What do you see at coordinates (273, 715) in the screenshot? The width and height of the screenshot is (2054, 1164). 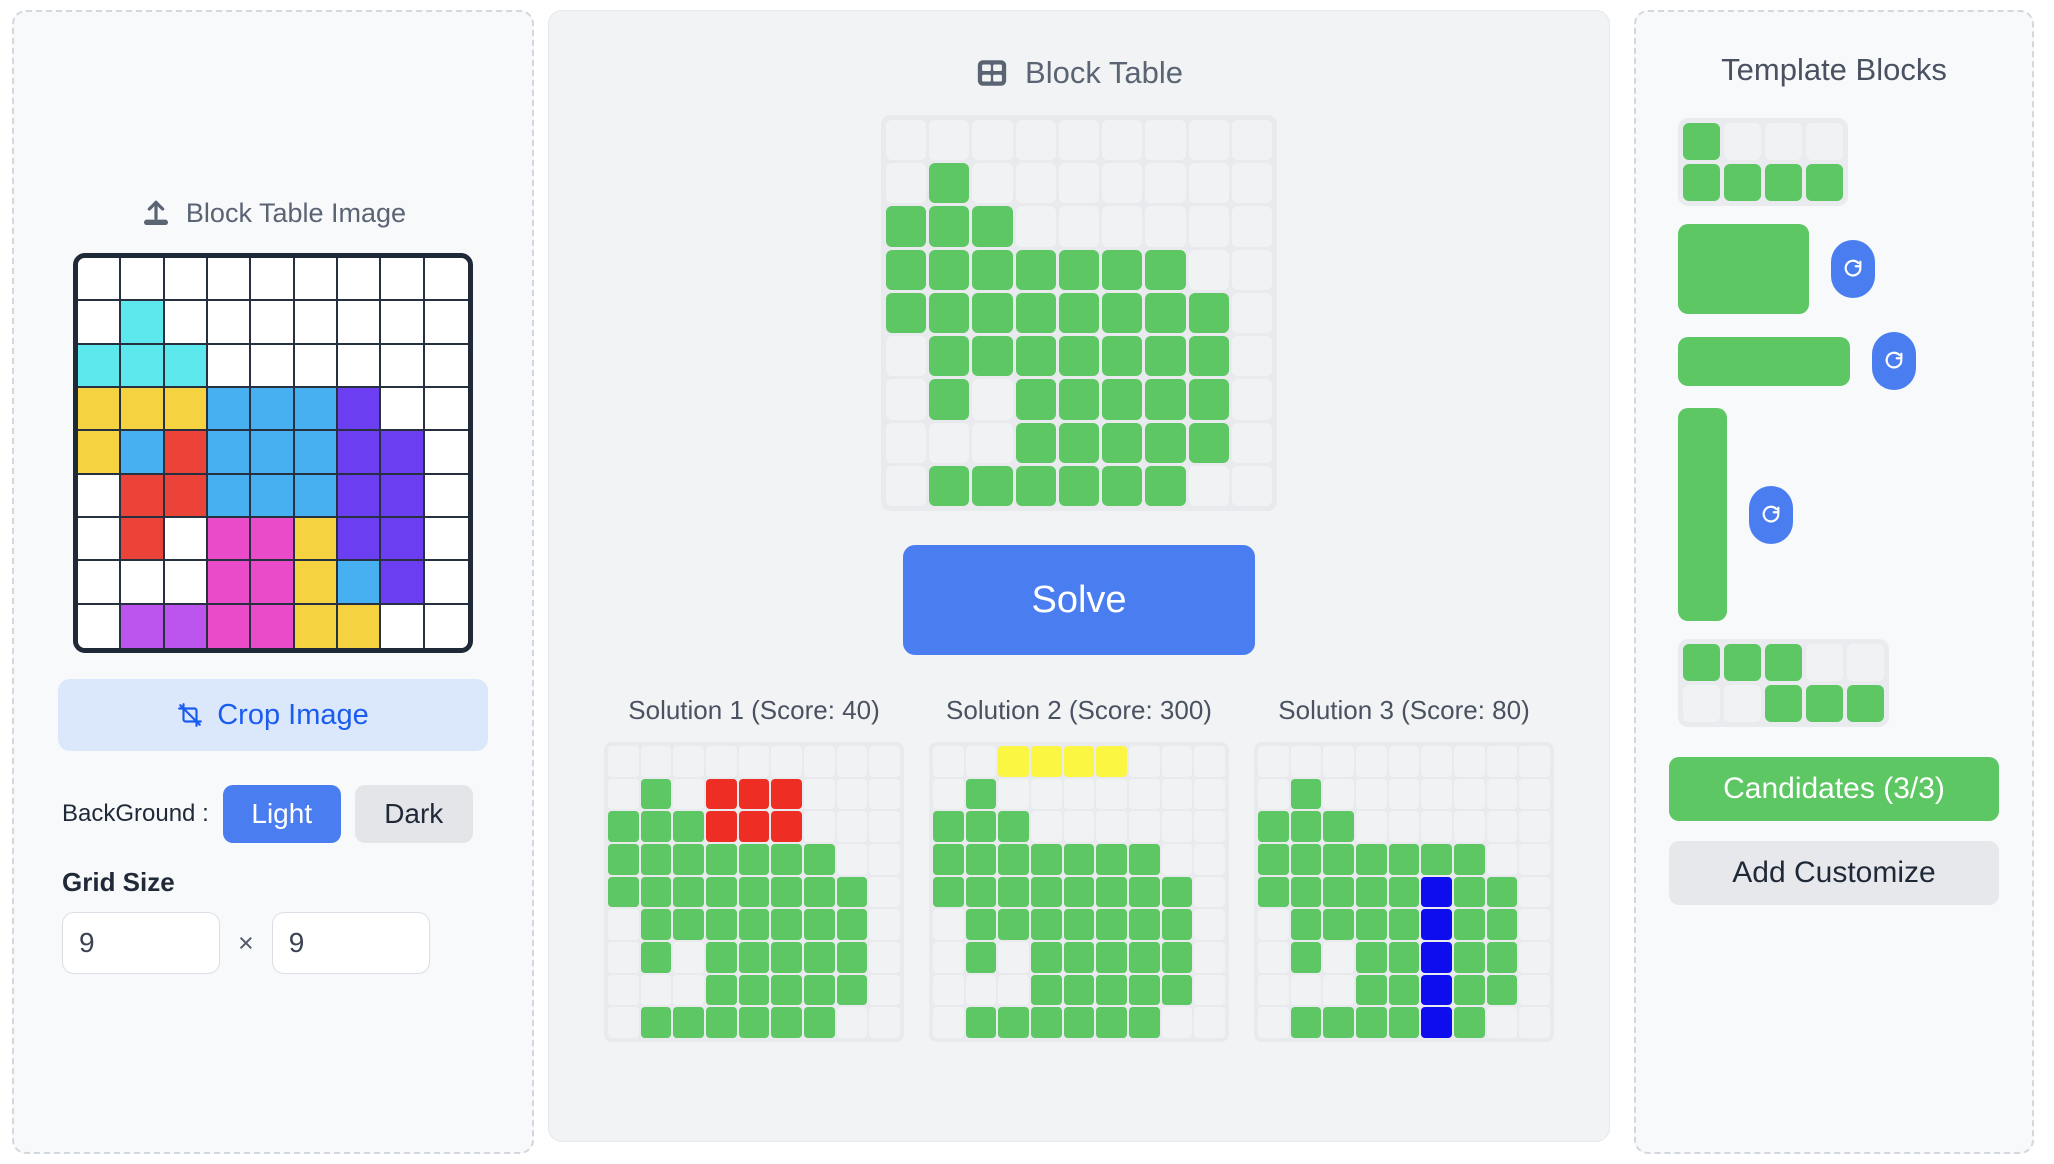 I see `crop-image-button: Crop Image` at bounding box center [273, 715].